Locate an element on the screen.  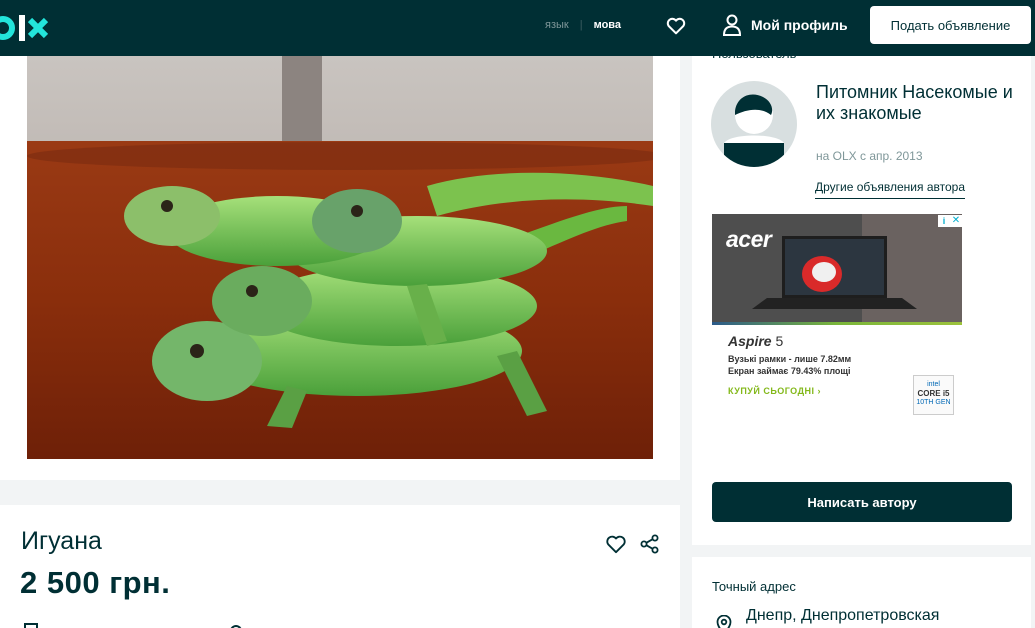
other-ads-link: Другие объявления автора is located at coordinates (890, 189).